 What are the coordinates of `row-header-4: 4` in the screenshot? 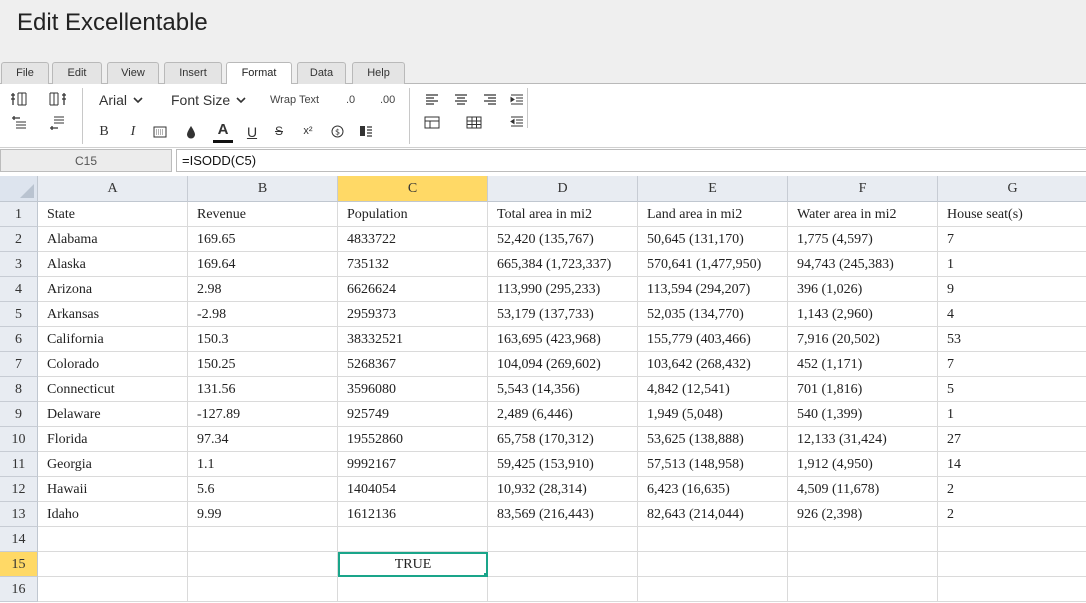 It's located at (19, 289).